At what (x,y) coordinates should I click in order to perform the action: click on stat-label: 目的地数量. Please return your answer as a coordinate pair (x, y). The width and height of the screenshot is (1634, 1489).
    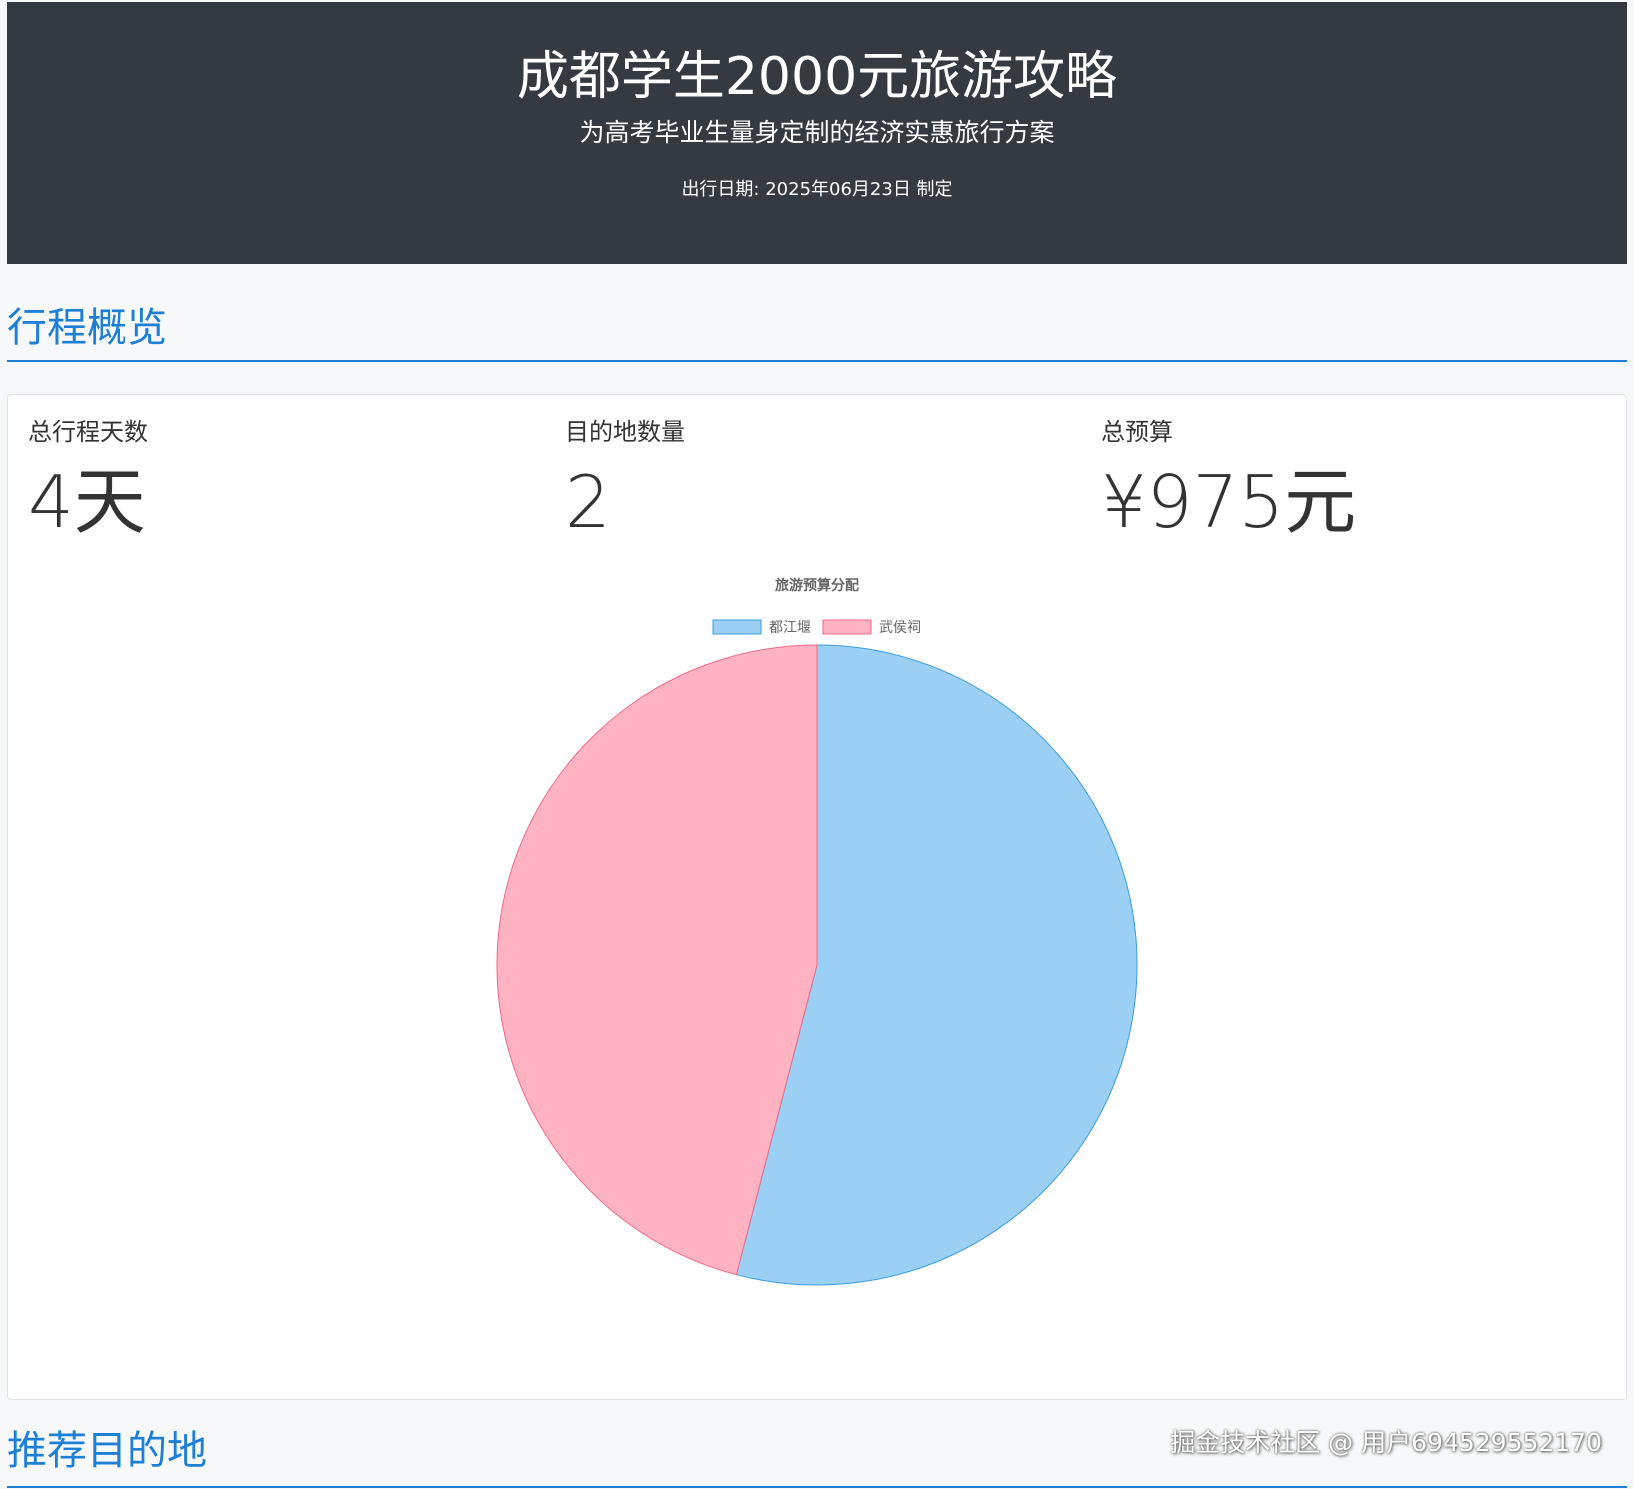
    Looking at the image, I should click on (625, 432).